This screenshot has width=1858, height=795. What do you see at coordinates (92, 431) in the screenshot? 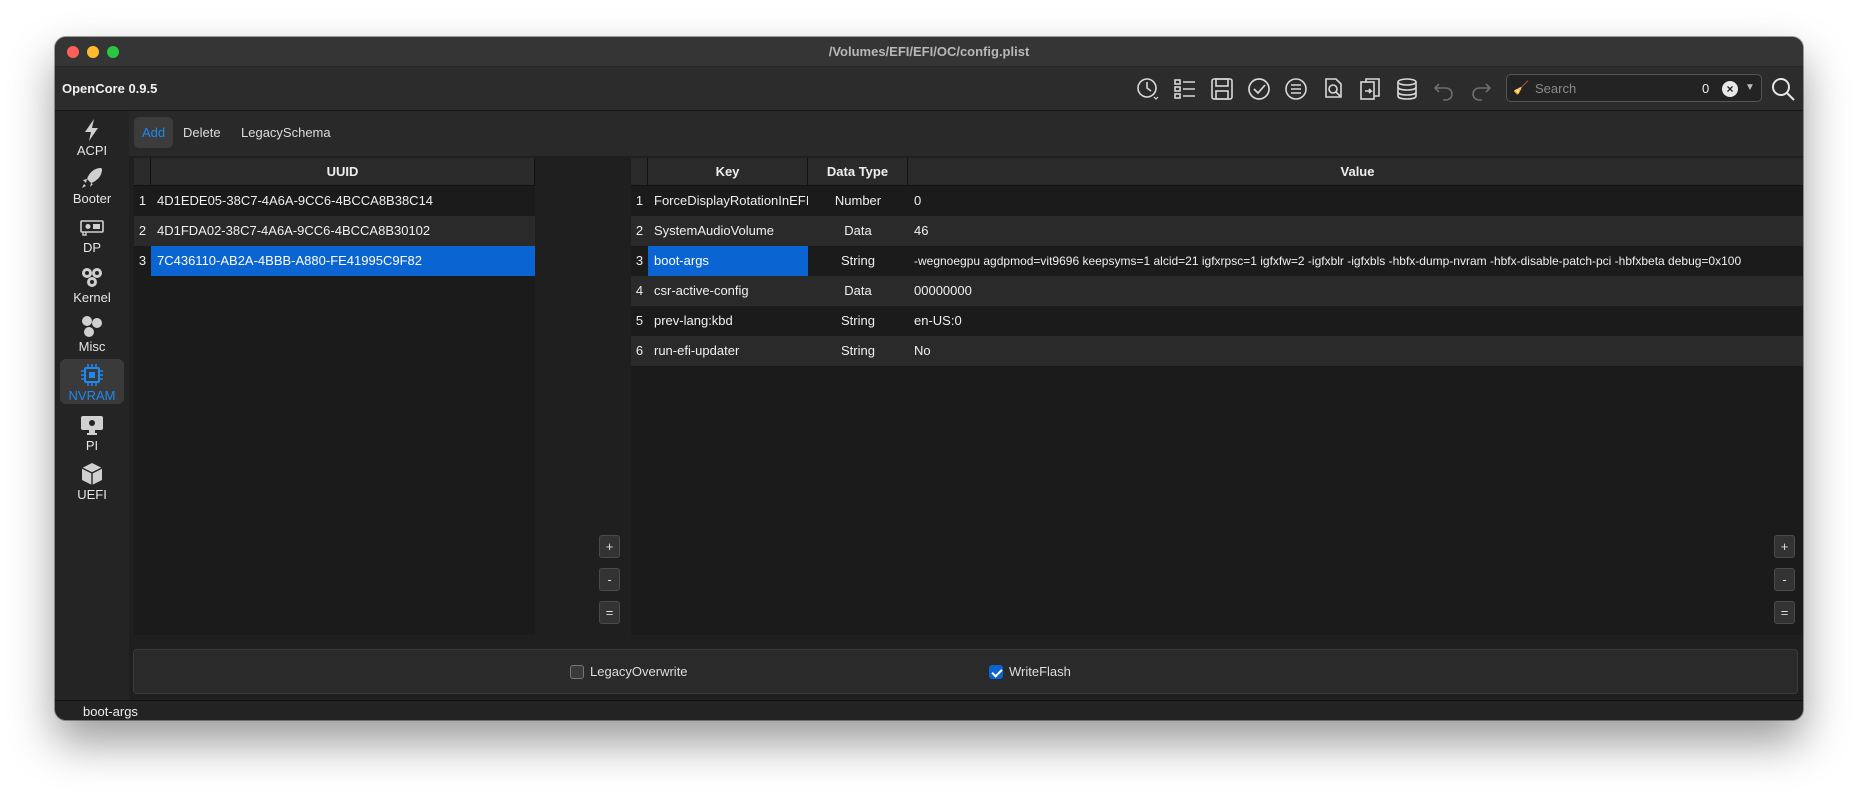
I see `sidebar-item-pi: PI` at bounding box center [92, 431].